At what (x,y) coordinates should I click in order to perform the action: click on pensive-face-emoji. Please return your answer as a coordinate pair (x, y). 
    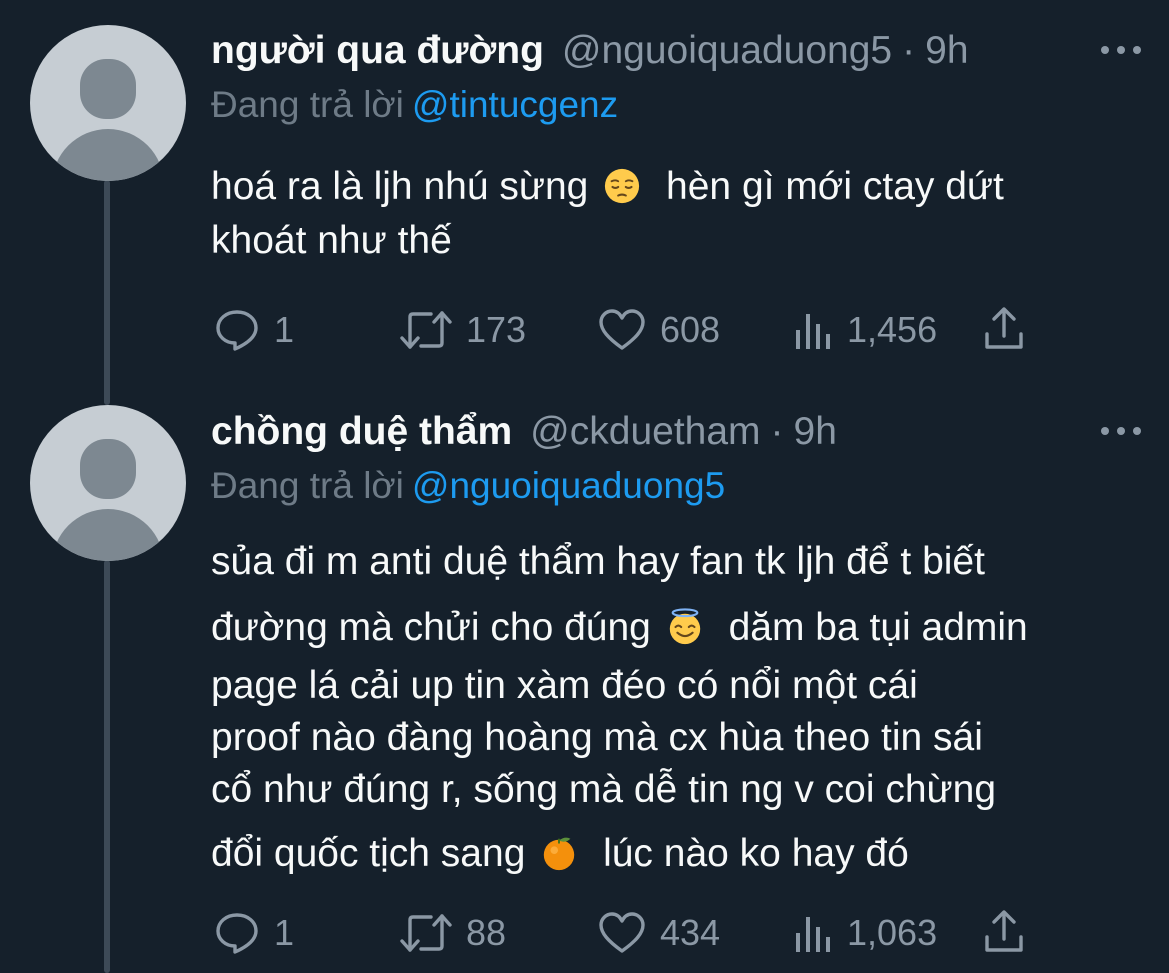
    Looking at the image, I should click on (622, 186).